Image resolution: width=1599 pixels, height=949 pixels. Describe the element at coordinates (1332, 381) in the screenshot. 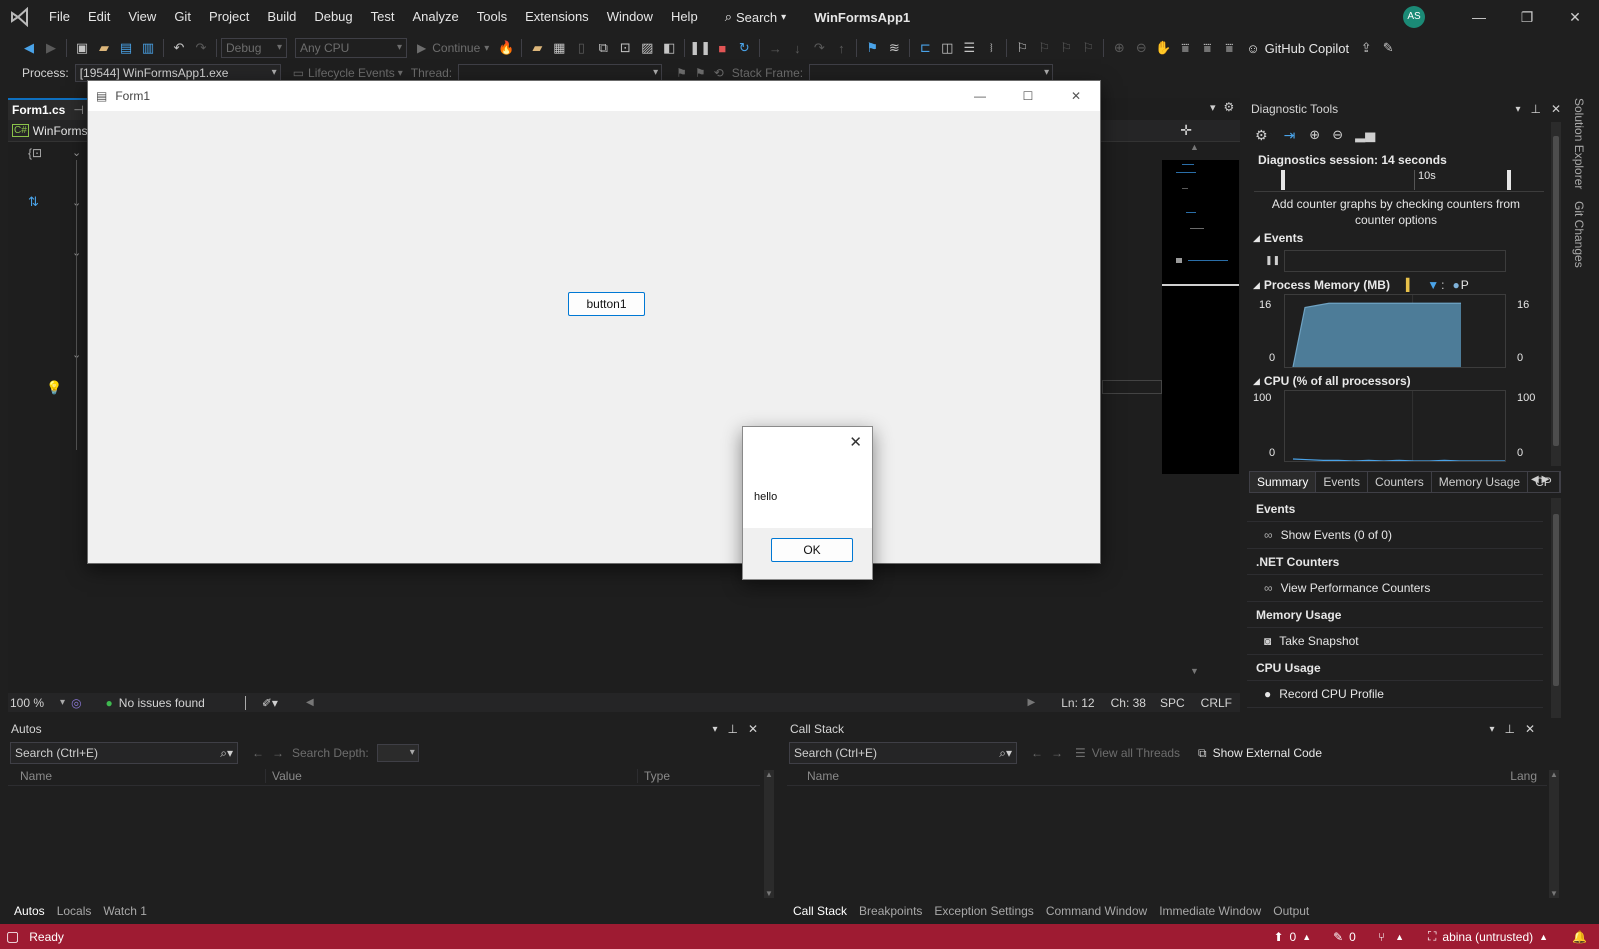

I see `cpu-section: ◢ CPU (% of all processors)` at that location.